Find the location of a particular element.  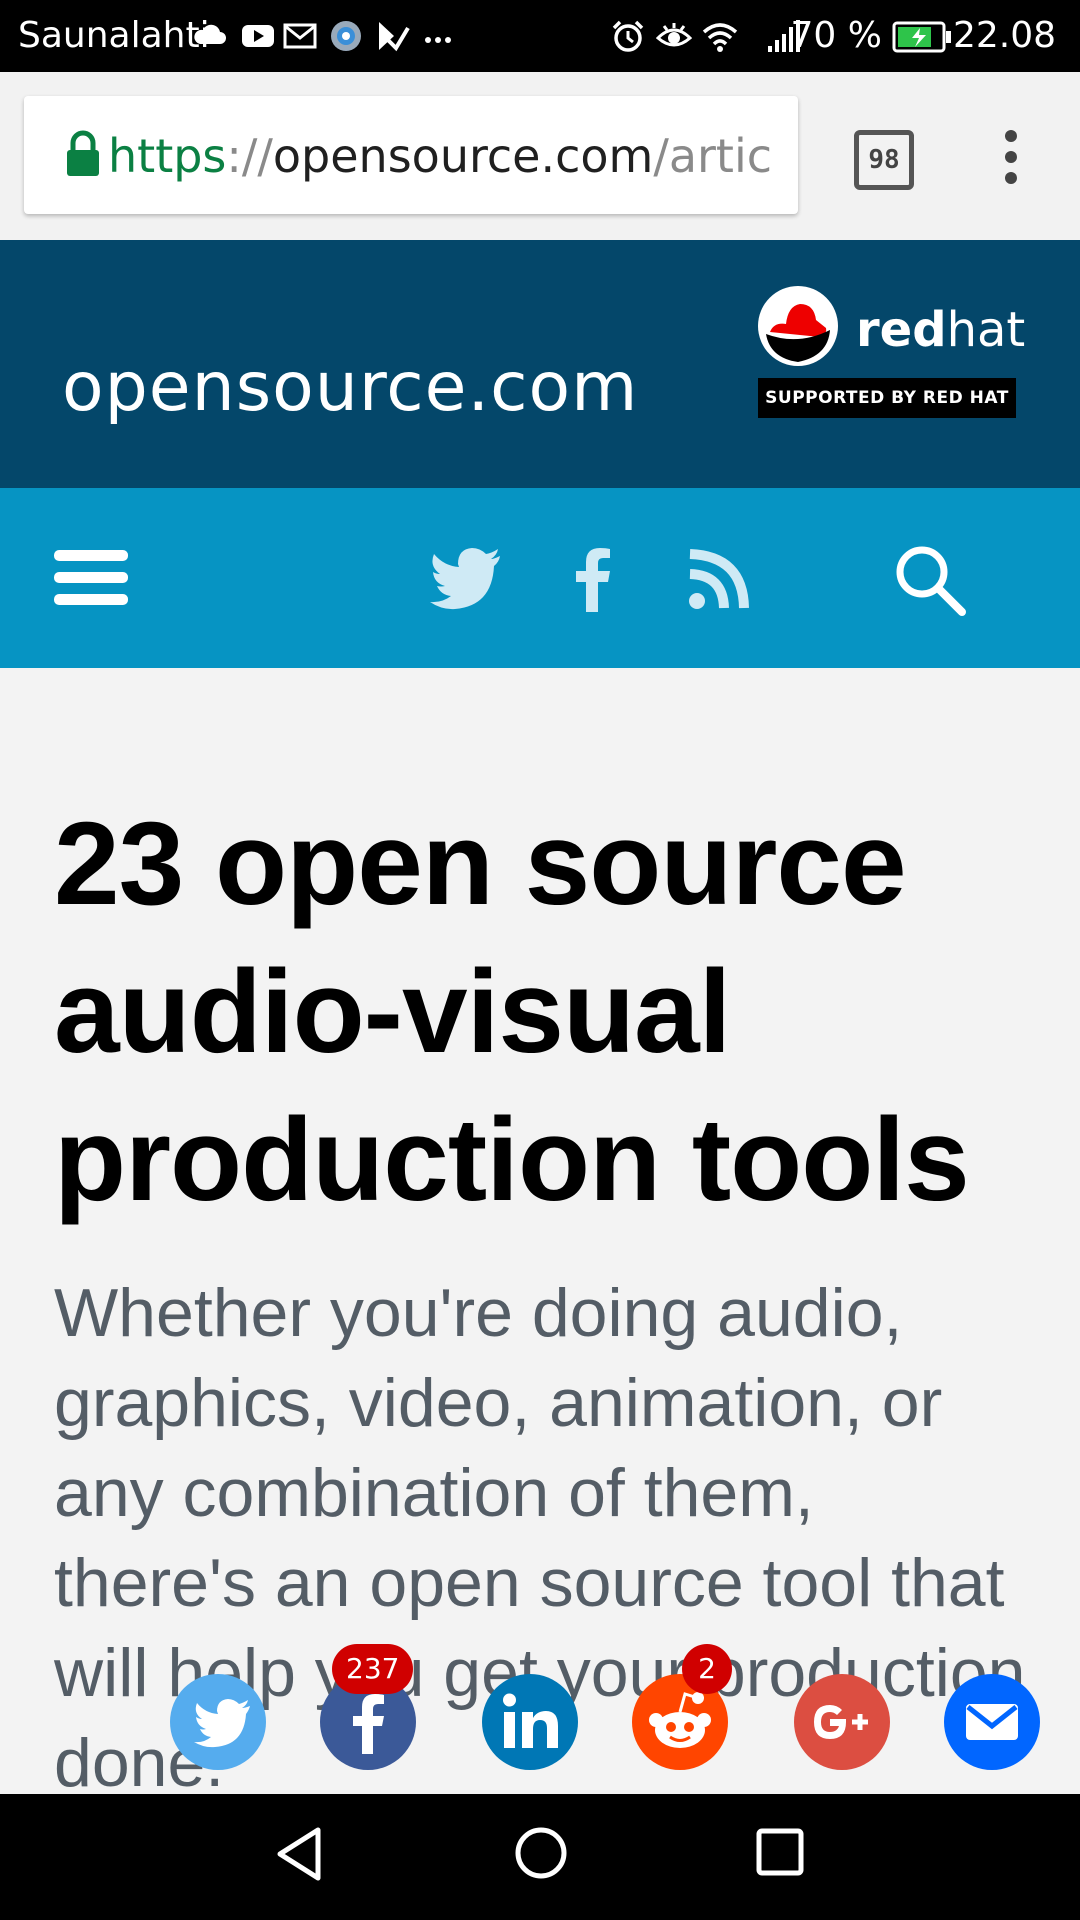

system-nav-bar is located at coordinates (540, 1857).